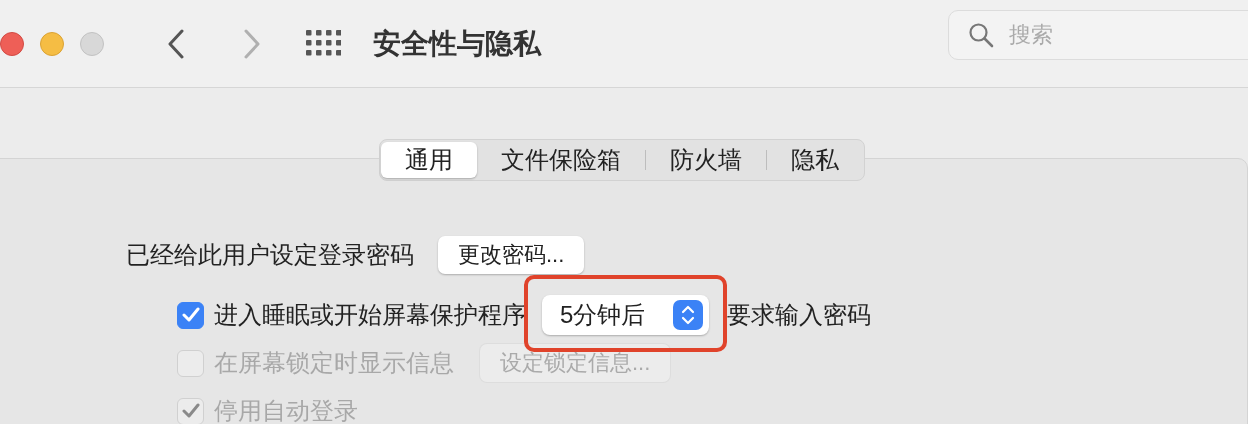 This screenshot has width=1248, height=424. I want to click on window-title: 安全性与隐私, so click(457, 43).